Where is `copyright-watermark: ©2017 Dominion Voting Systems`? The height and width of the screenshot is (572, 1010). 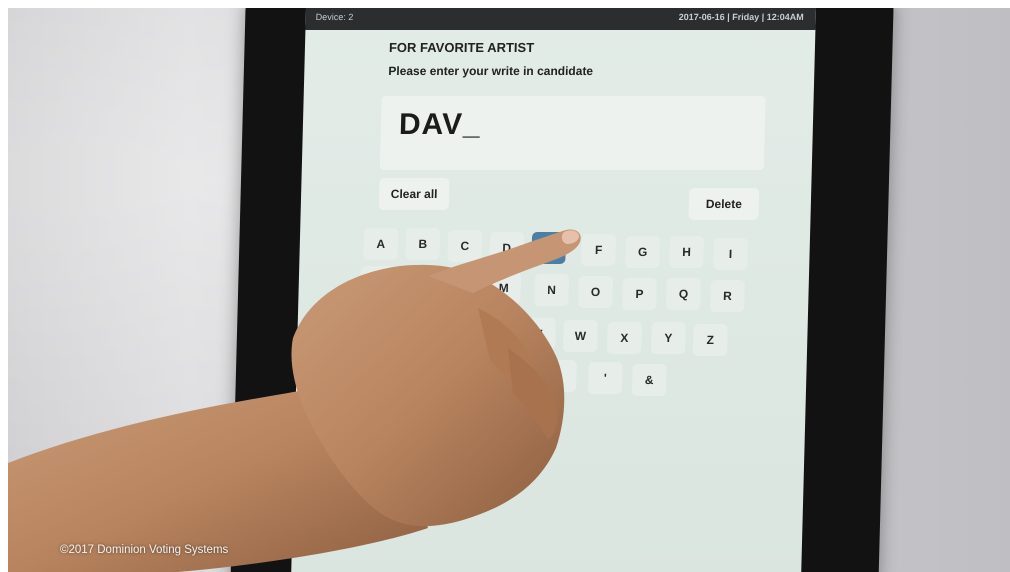 copyright-watermark: ©2017 Dominion Voting Systems is located at coordinates (144, 550).